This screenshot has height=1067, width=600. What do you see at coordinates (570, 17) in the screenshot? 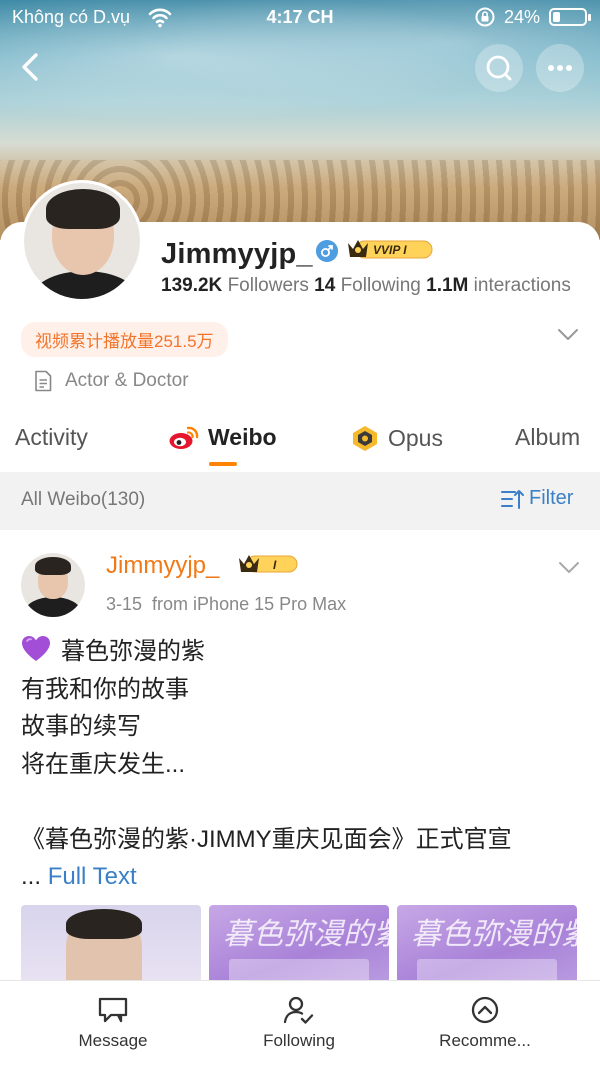
I see `battery-icon` at bounding box center [570, 17].